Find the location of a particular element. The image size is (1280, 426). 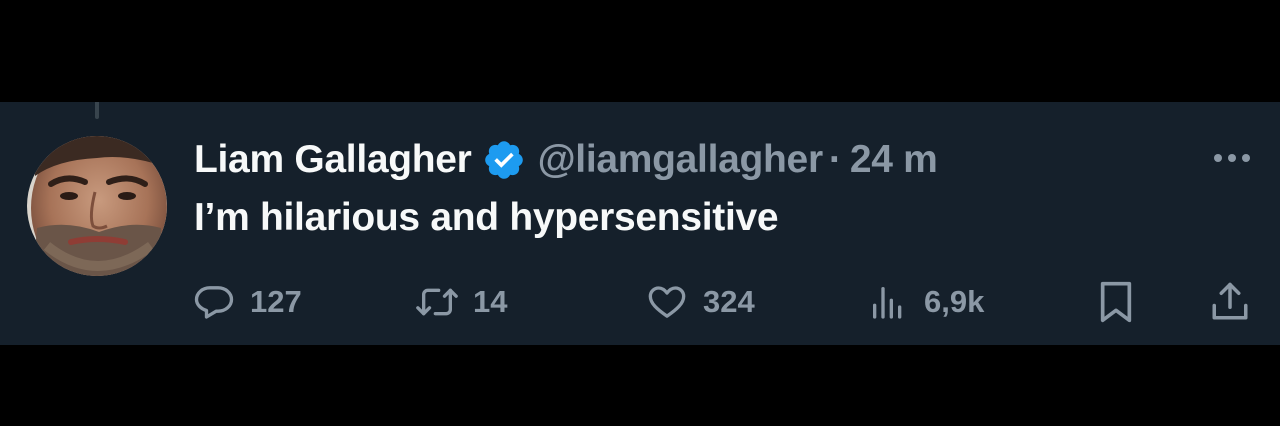

more-options-icon is located at coordinates (1232, 158).